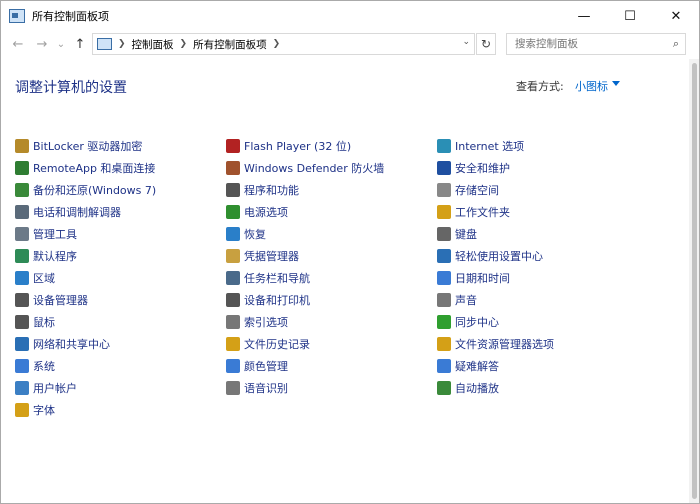 The image size is (700, 504). What do you see at coordinates (94, 168) in the screenshot?
I see `item-label: RemoteApp 和桌面连接` at bounding box center [94, 168].